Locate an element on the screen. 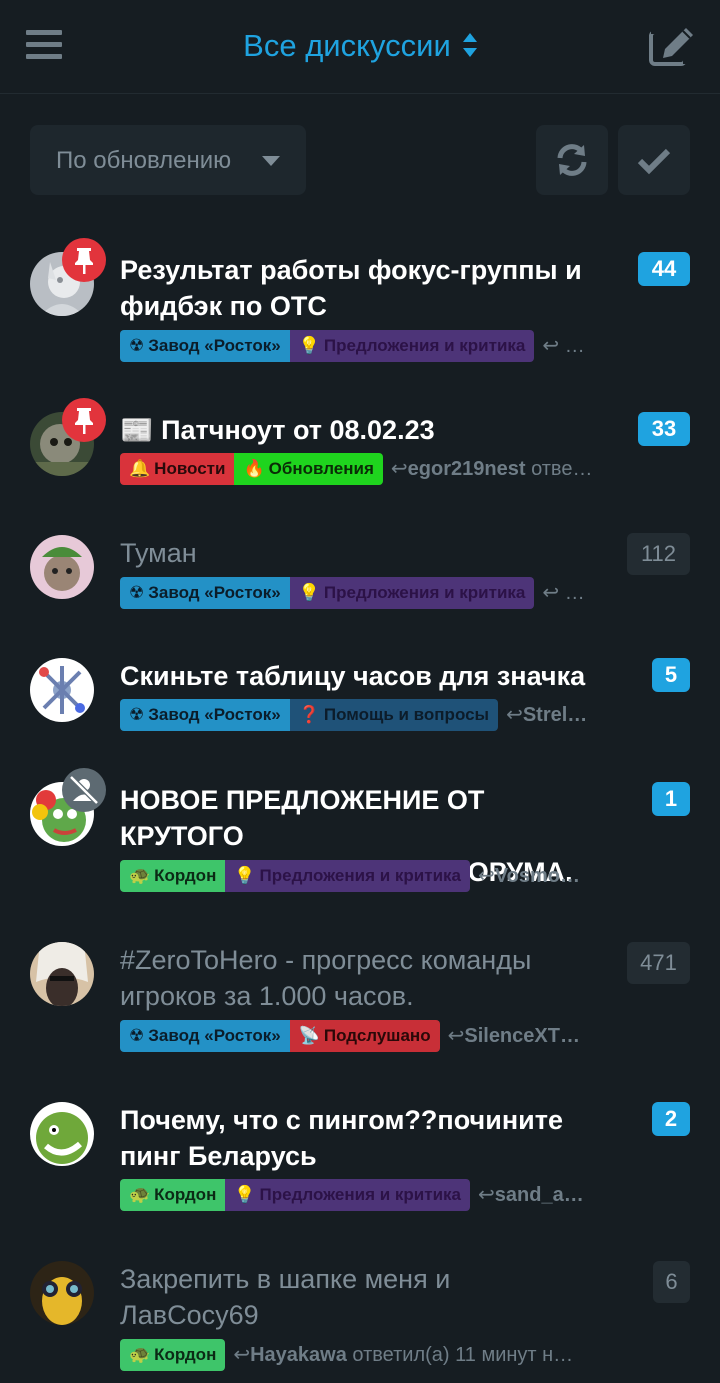  broadcast-icon: 📡 is located at coordinates (309, 1035).